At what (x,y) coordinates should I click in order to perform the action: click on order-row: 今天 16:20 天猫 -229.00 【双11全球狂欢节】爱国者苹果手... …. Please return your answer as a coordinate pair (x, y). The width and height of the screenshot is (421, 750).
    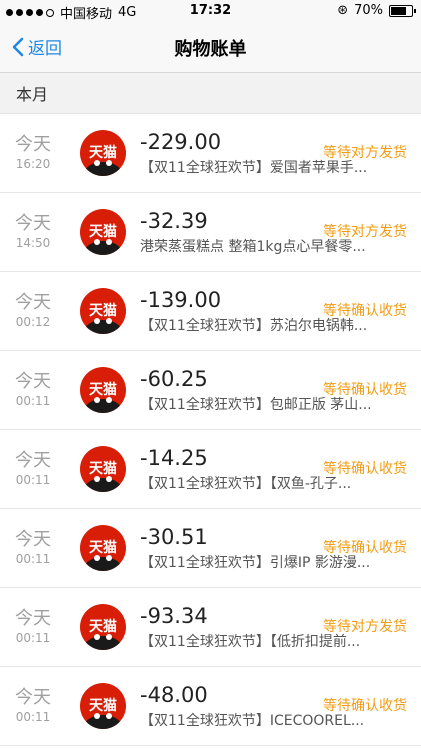
    Looking at the image, I should click on (210, 153).